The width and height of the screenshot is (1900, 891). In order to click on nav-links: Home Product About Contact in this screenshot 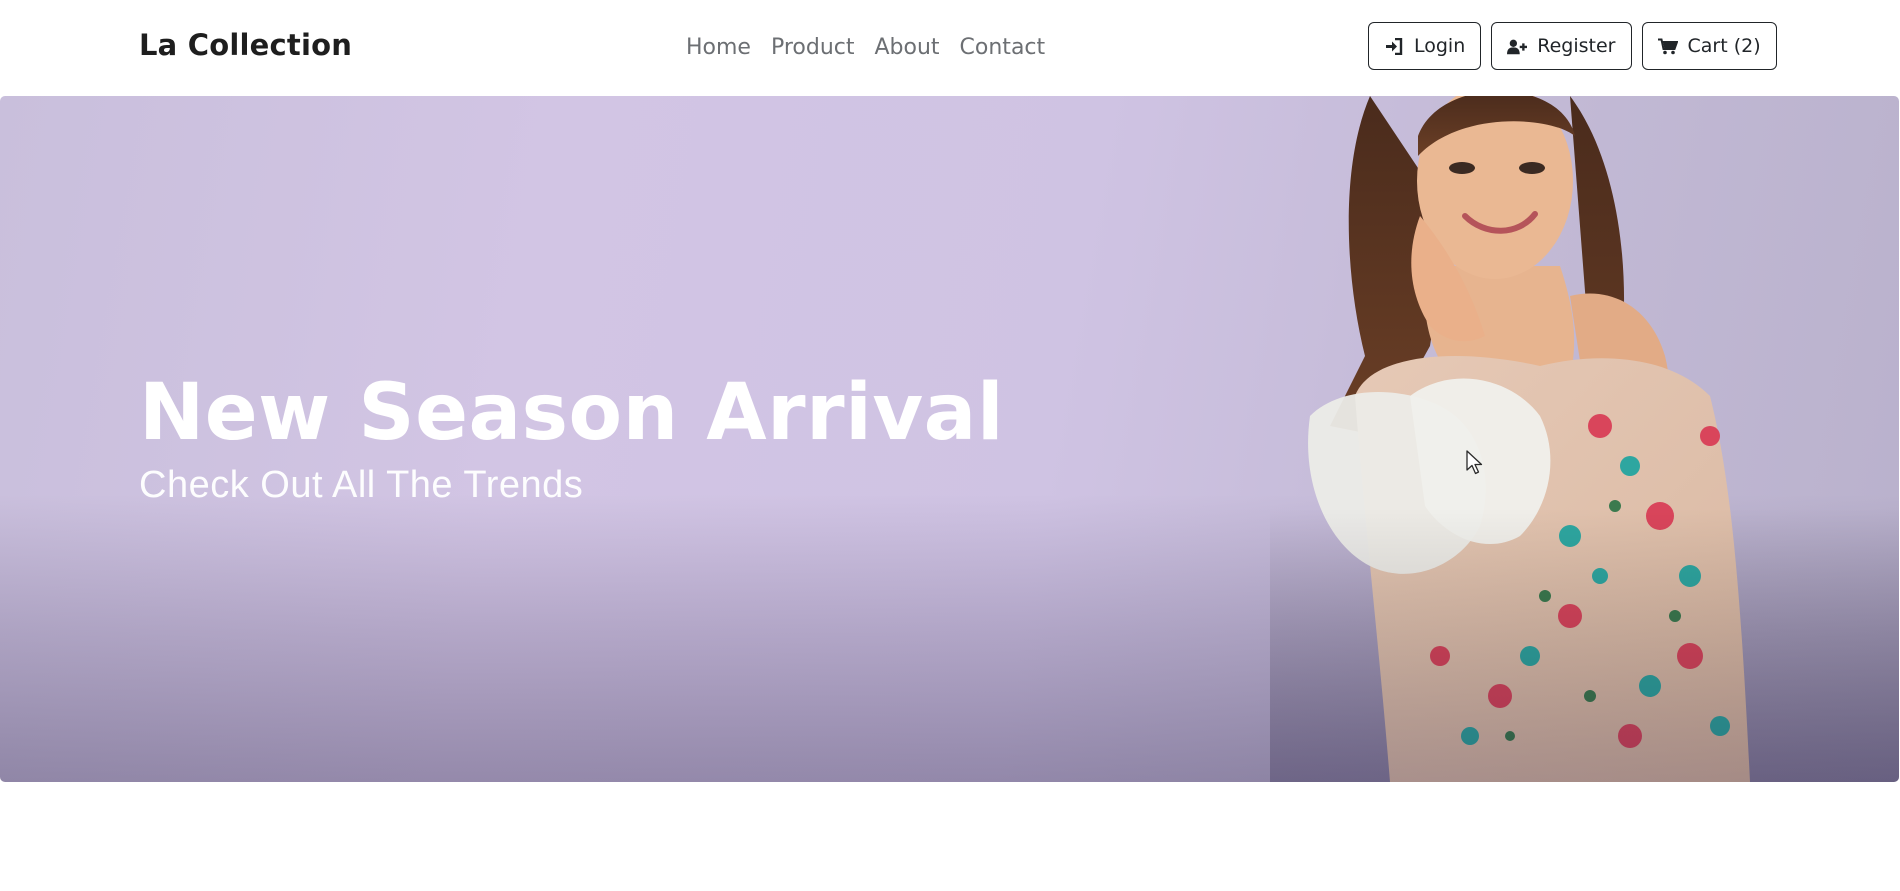, I will do `click(865, 48)`.